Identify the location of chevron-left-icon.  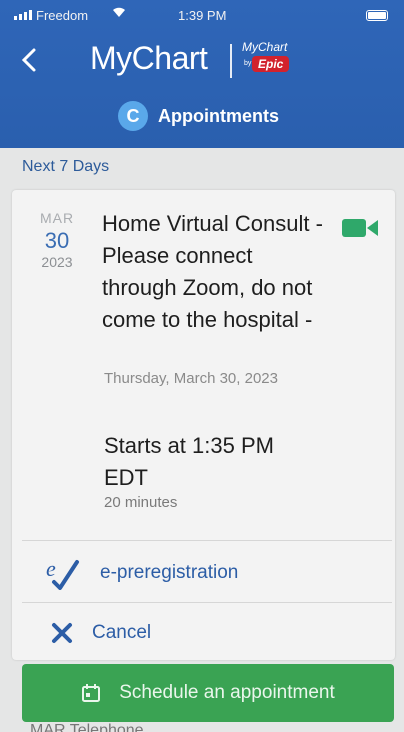
(28, 60).